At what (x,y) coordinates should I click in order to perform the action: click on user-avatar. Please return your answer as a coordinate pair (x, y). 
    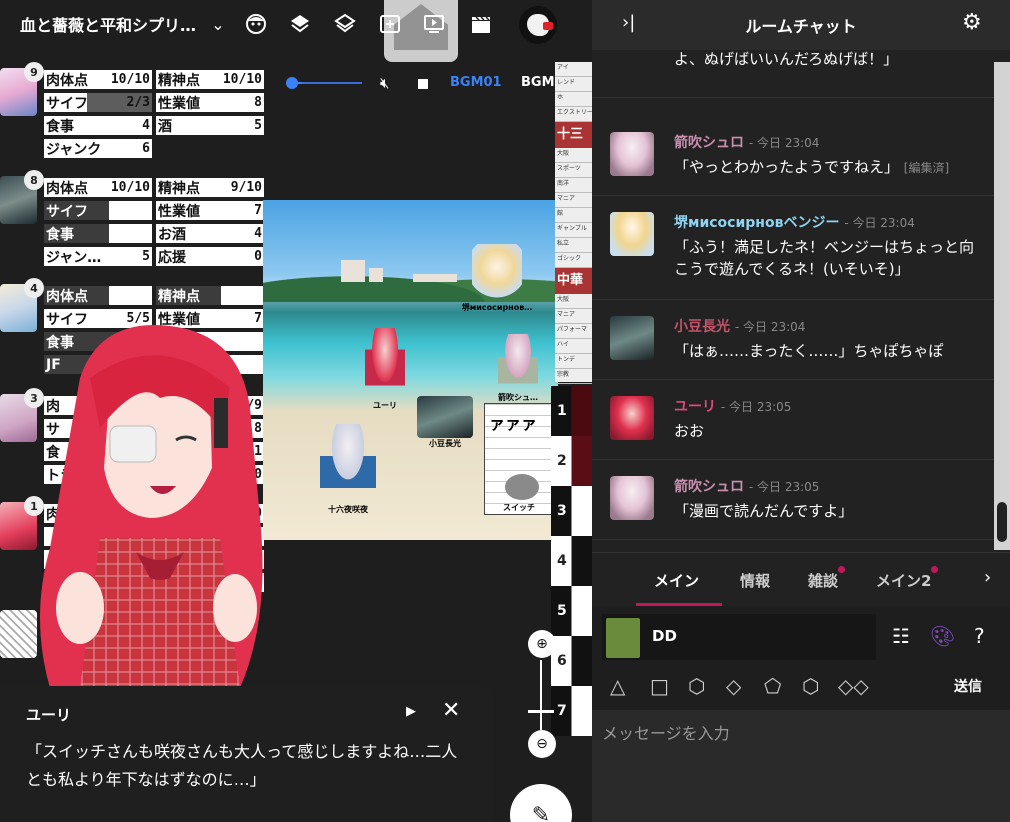
    Looking at the image, I should click on (538, 25).